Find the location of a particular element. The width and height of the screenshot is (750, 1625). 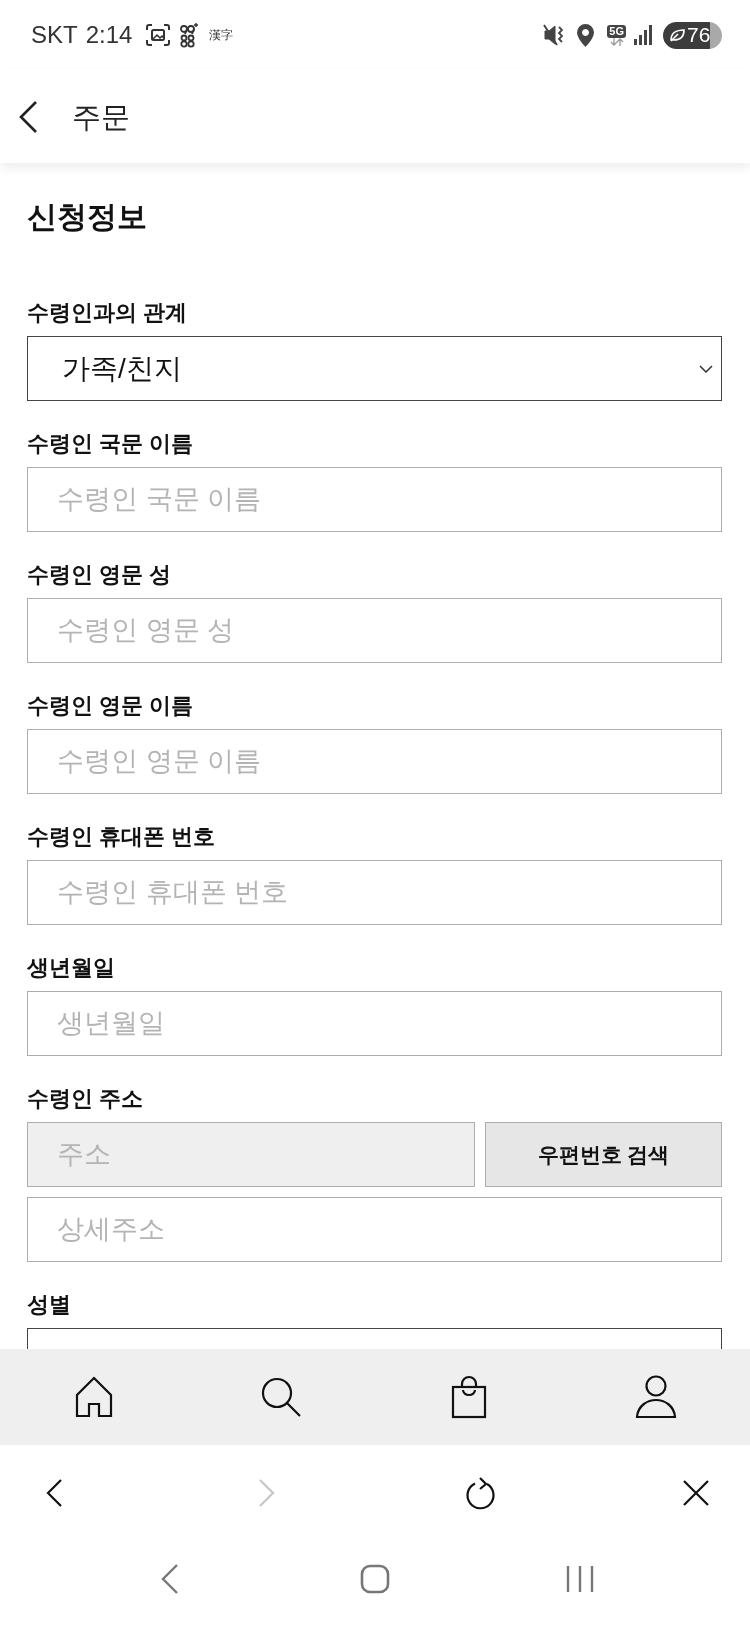

section-title: 신청정보 is located at coordinates (87, 217).